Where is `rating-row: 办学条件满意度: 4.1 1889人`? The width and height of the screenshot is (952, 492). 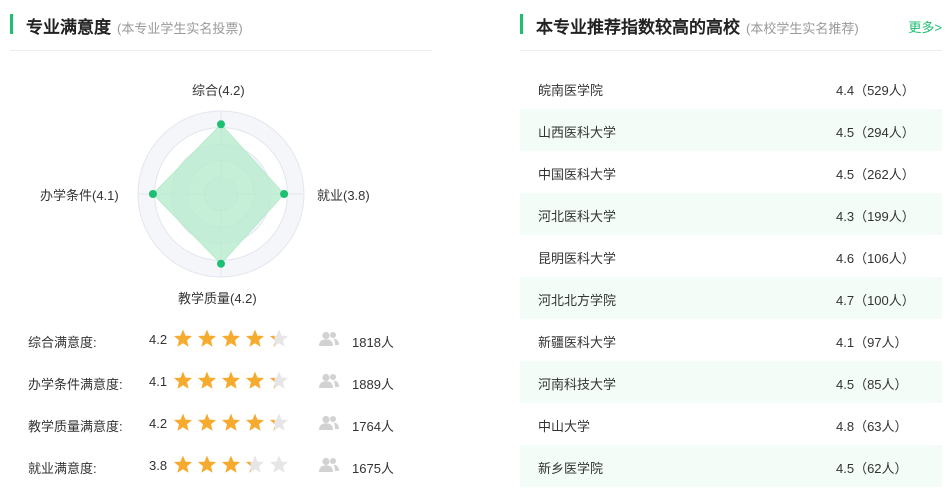 rating-row: 办学条件满意度: 4.1 1889人 is located at coordinates (221, 382).